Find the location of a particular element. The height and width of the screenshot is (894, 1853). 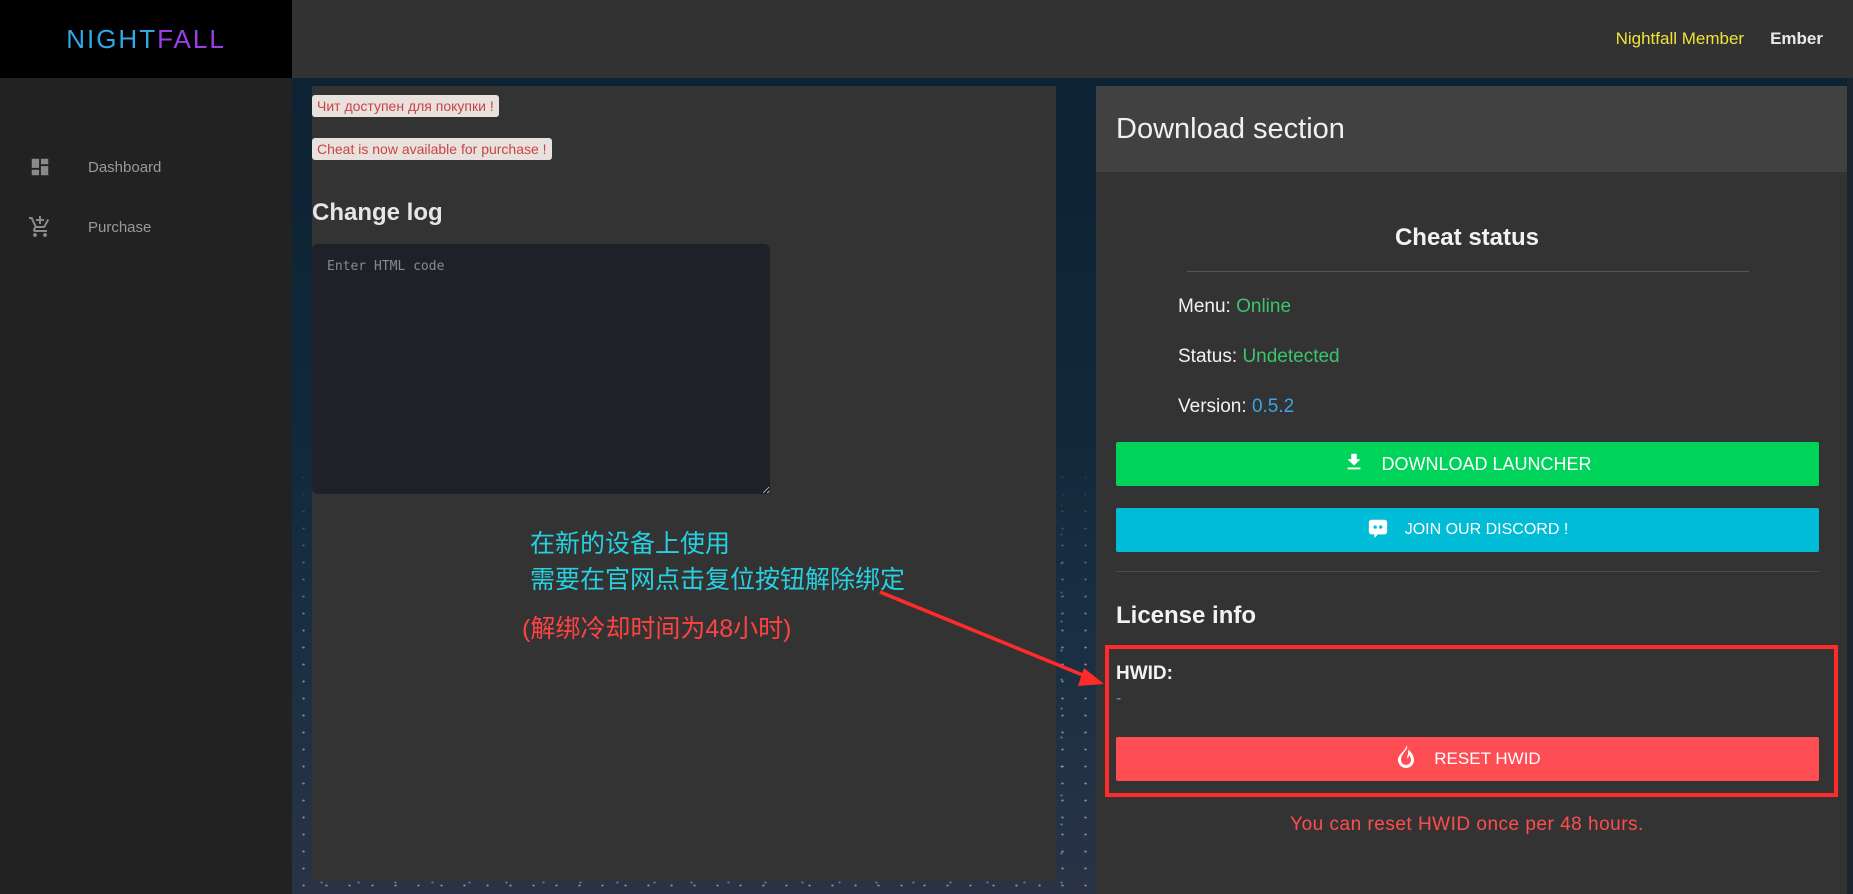

reset-hwid-button: RESET HWID is located at coordinates (1467, 759).